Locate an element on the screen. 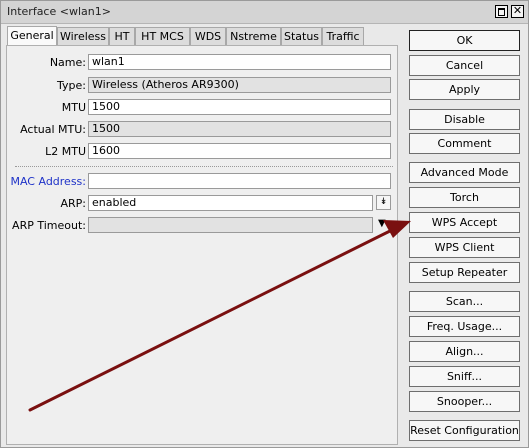 Image resolution: width=529 pixels, height=448 pixels. title-bar: Interface <wlan1> ✕ is located at coordinates (264, 12).